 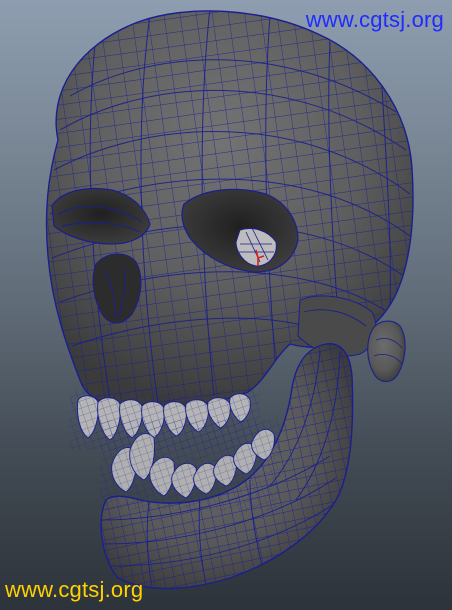 What do you see at coordinates (74, 589) in the screenshot?
I see `watermark-bottom: www.cgtsj.org` at bounding box center [74, 589].